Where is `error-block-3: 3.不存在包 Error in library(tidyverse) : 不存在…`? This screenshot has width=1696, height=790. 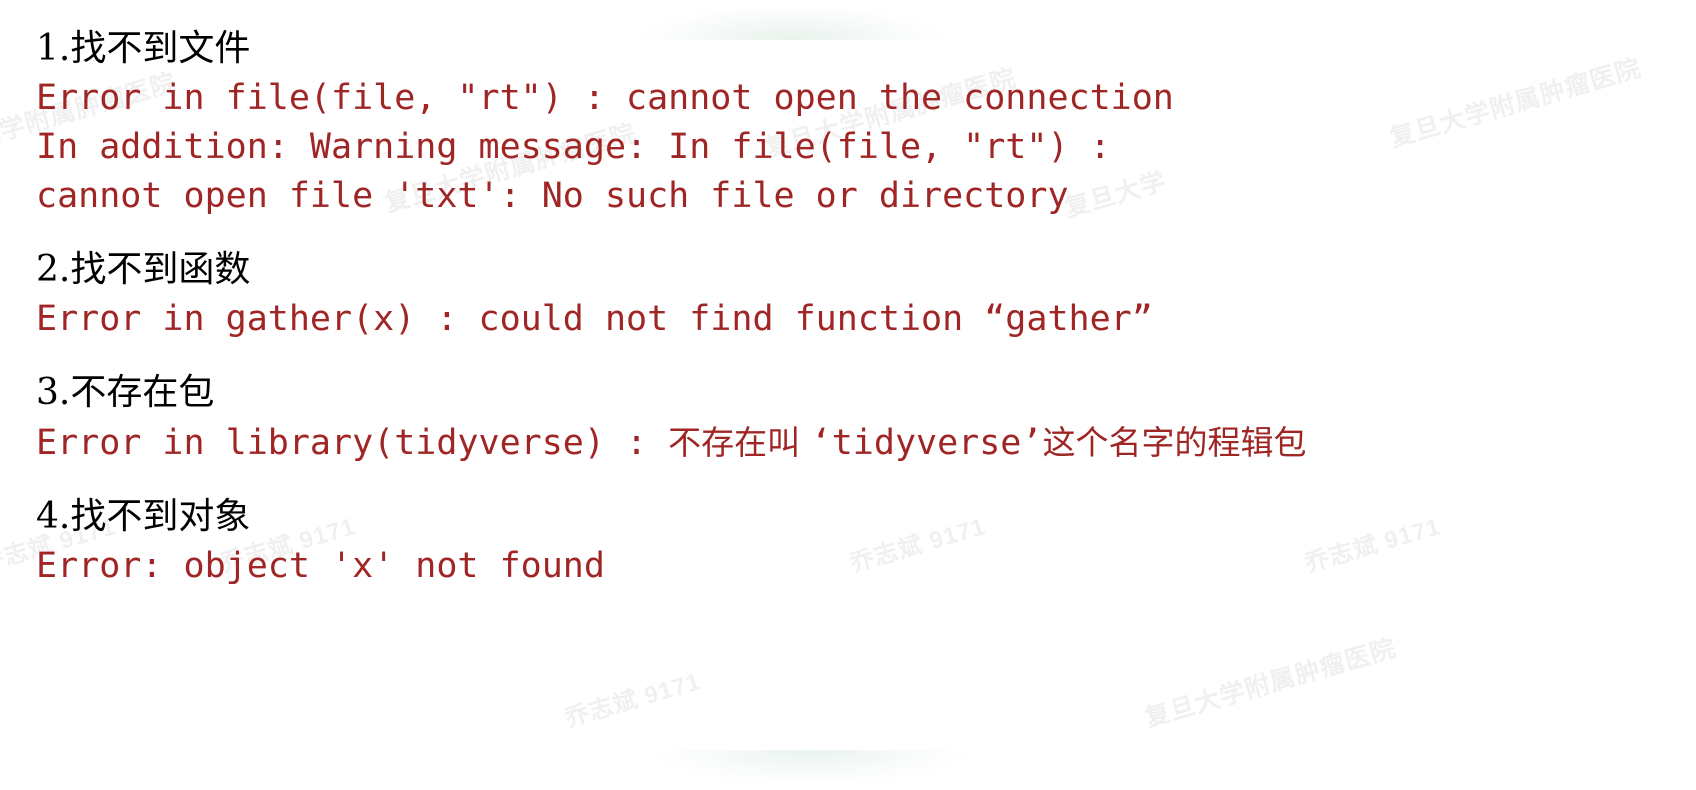 error-block-3: 3.不存在包 Error in library(tidyverse) : 不存在… is located at coordinates (866, 419).